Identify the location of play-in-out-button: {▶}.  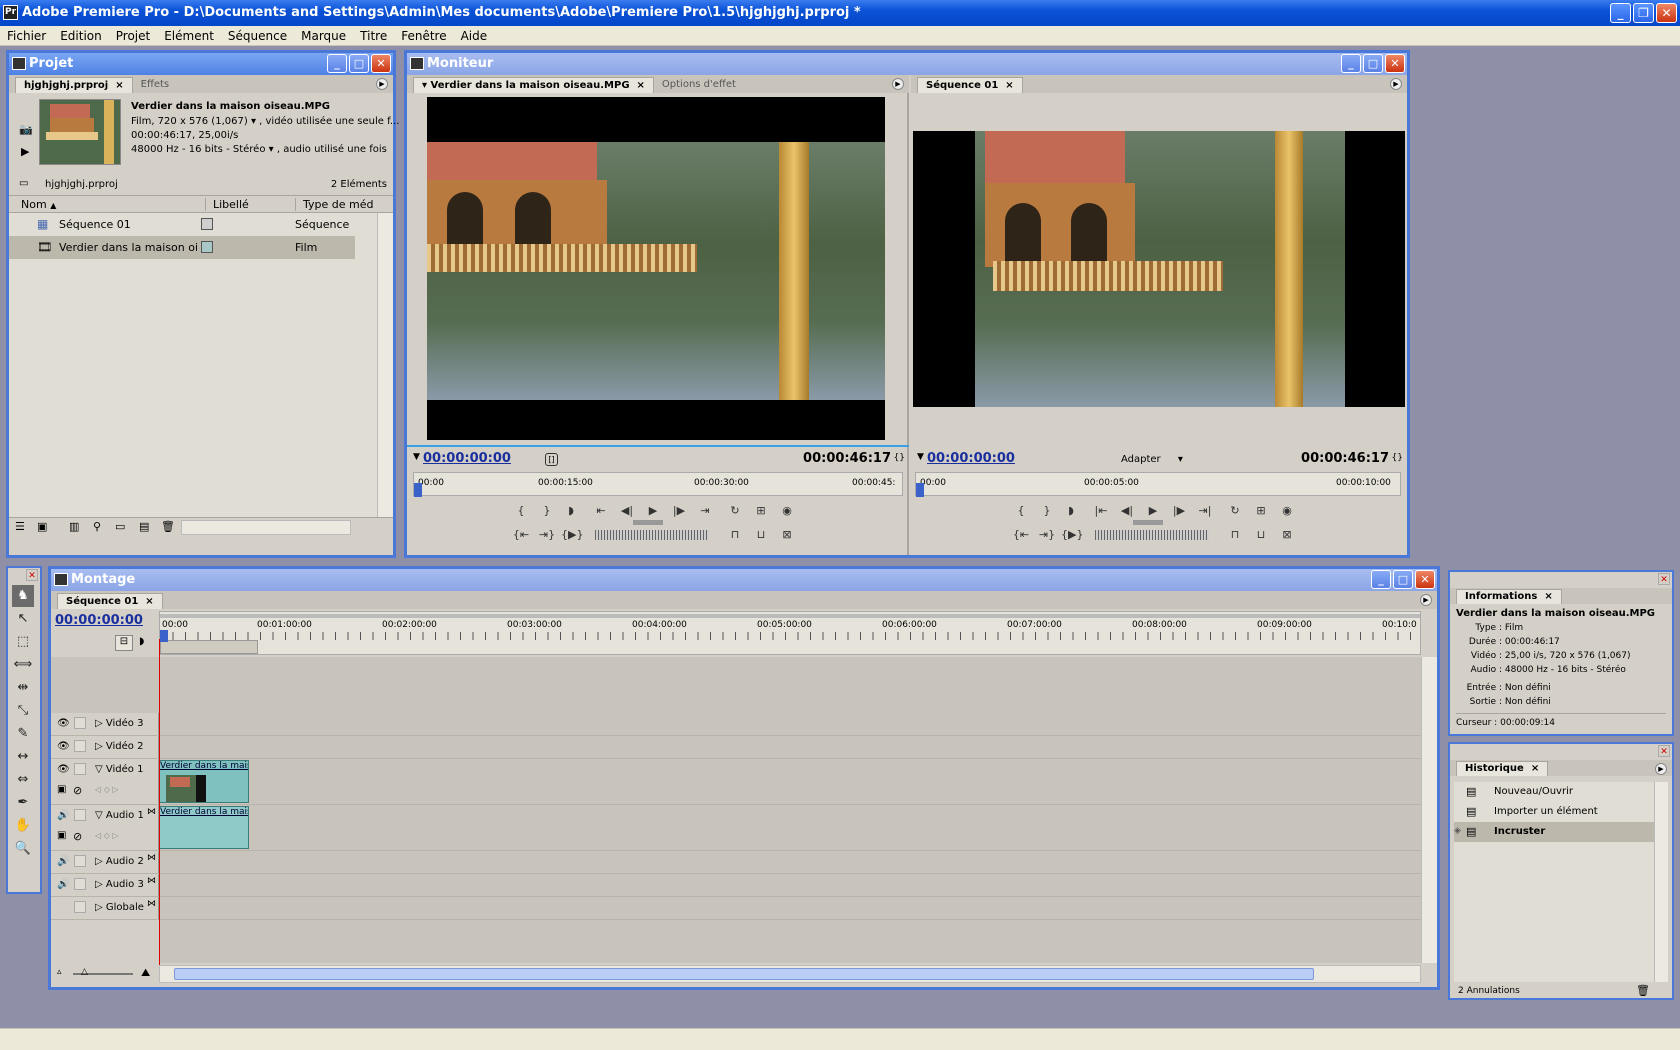
(572, 535).